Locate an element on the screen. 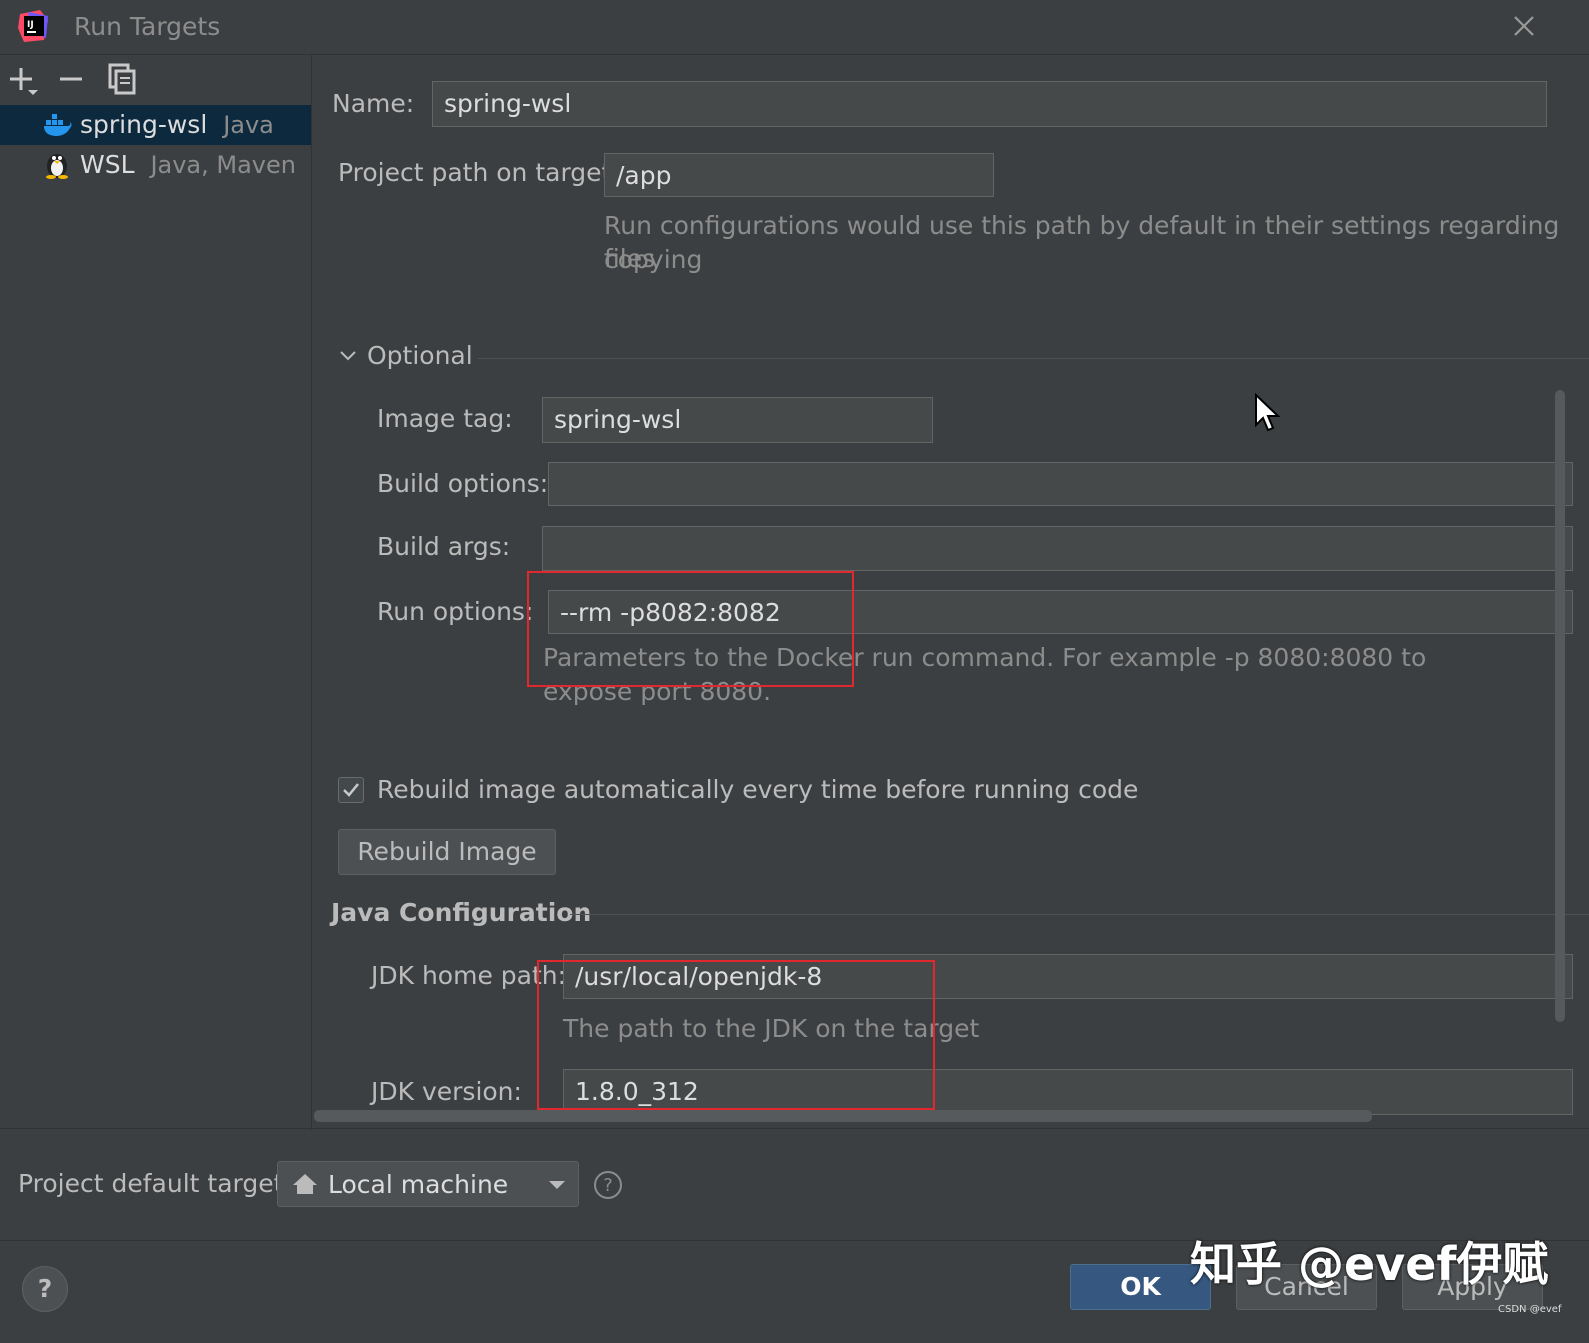 This screenshot has height=1343, width=1589. footer-separator is located at coordinates (794, 1128).